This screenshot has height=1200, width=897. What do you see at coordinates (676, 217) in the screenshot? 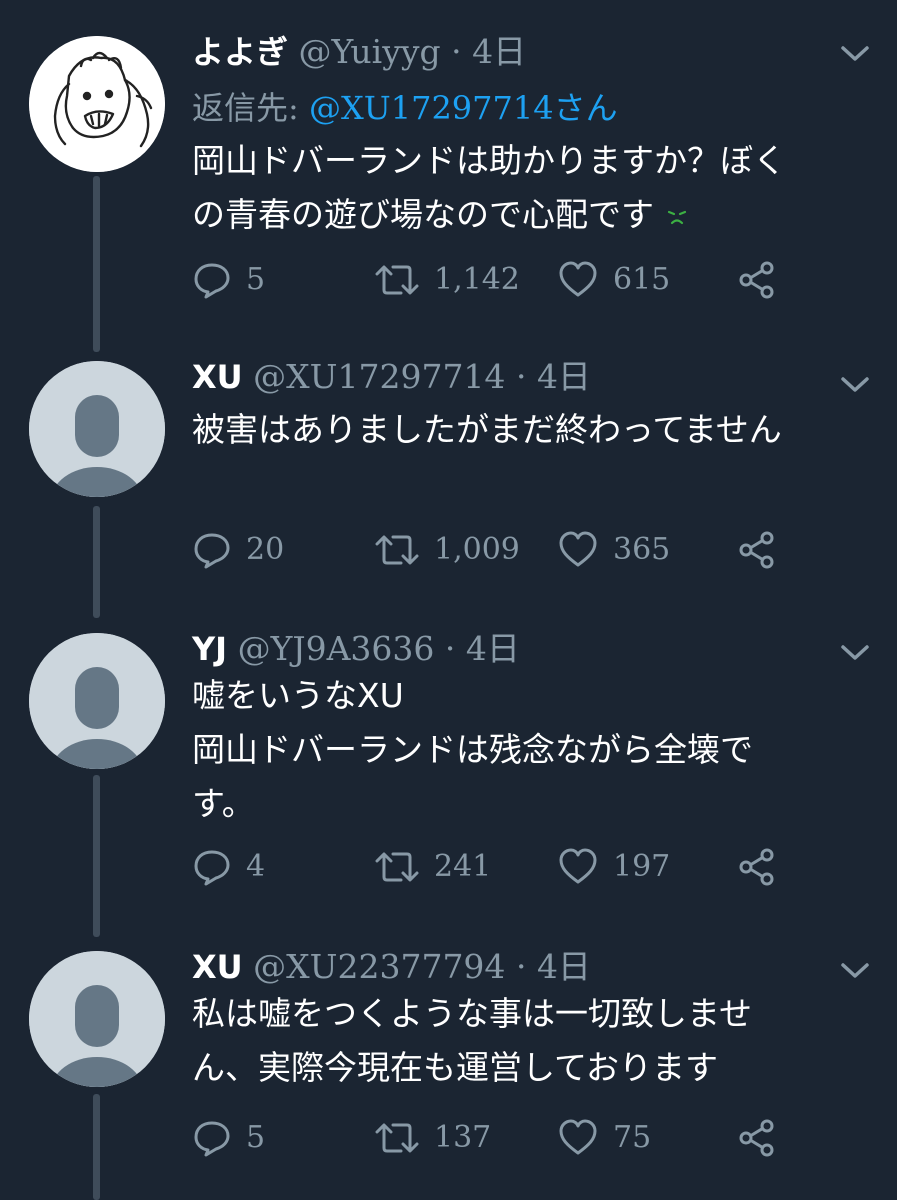
I see `worried-face-icon` at bounding box center [676, 217].